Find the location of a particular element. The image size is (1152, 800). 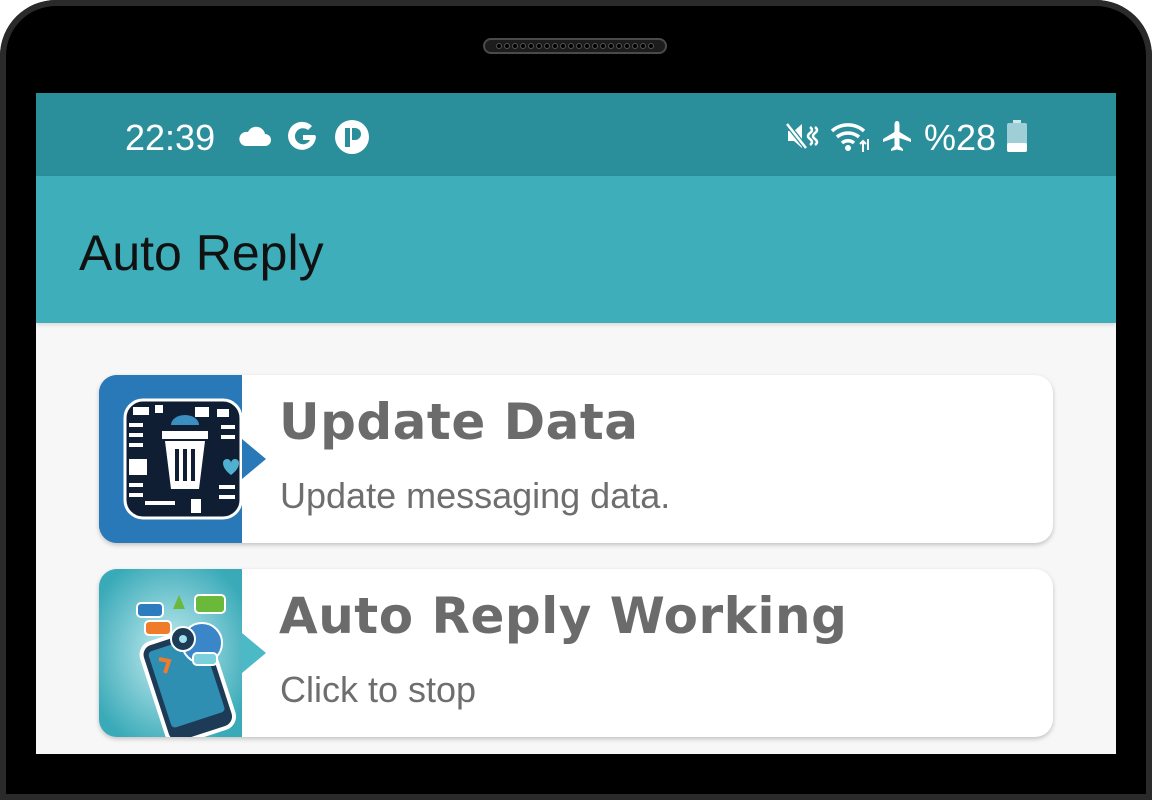

phone-chat-icon is located at coordinates (170, 653).